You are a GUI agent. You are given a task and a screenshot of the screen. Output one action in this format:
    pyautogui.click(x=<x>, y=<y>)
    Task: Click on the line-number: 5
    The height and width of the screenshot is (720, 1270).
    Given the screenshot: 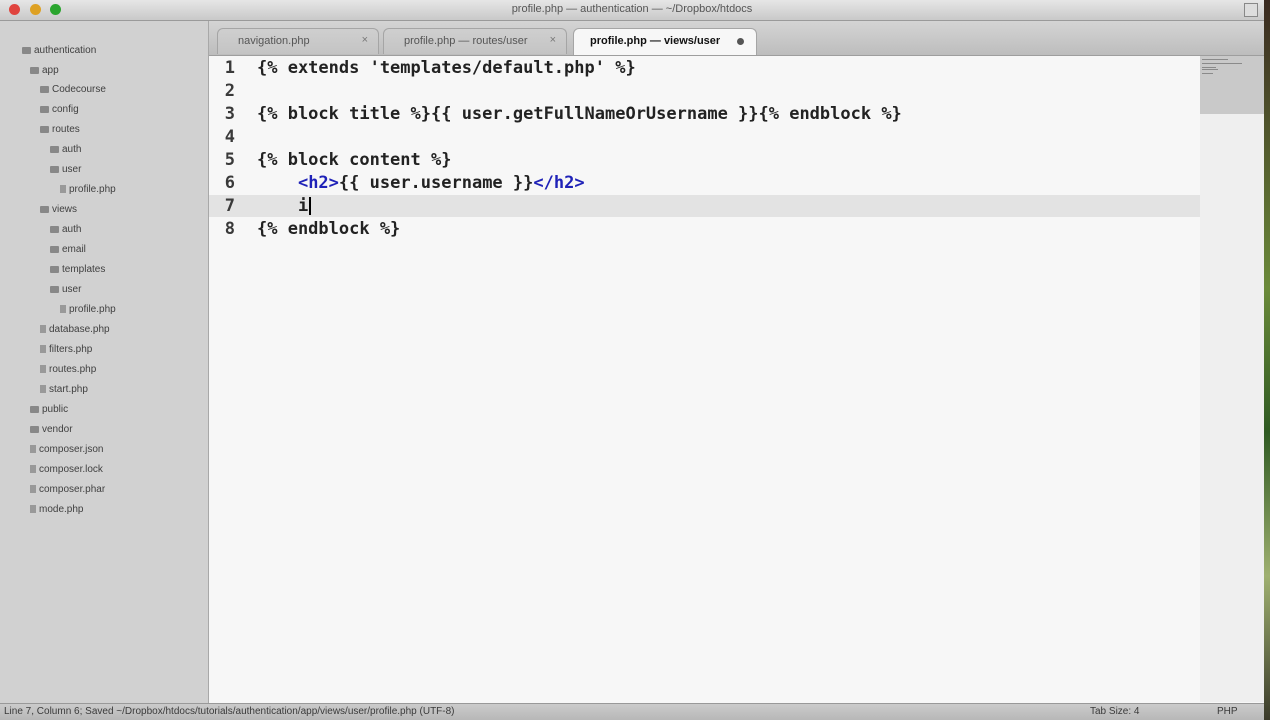 What is the action you would take?
    pyautogui.click(x=229, y=160)
    